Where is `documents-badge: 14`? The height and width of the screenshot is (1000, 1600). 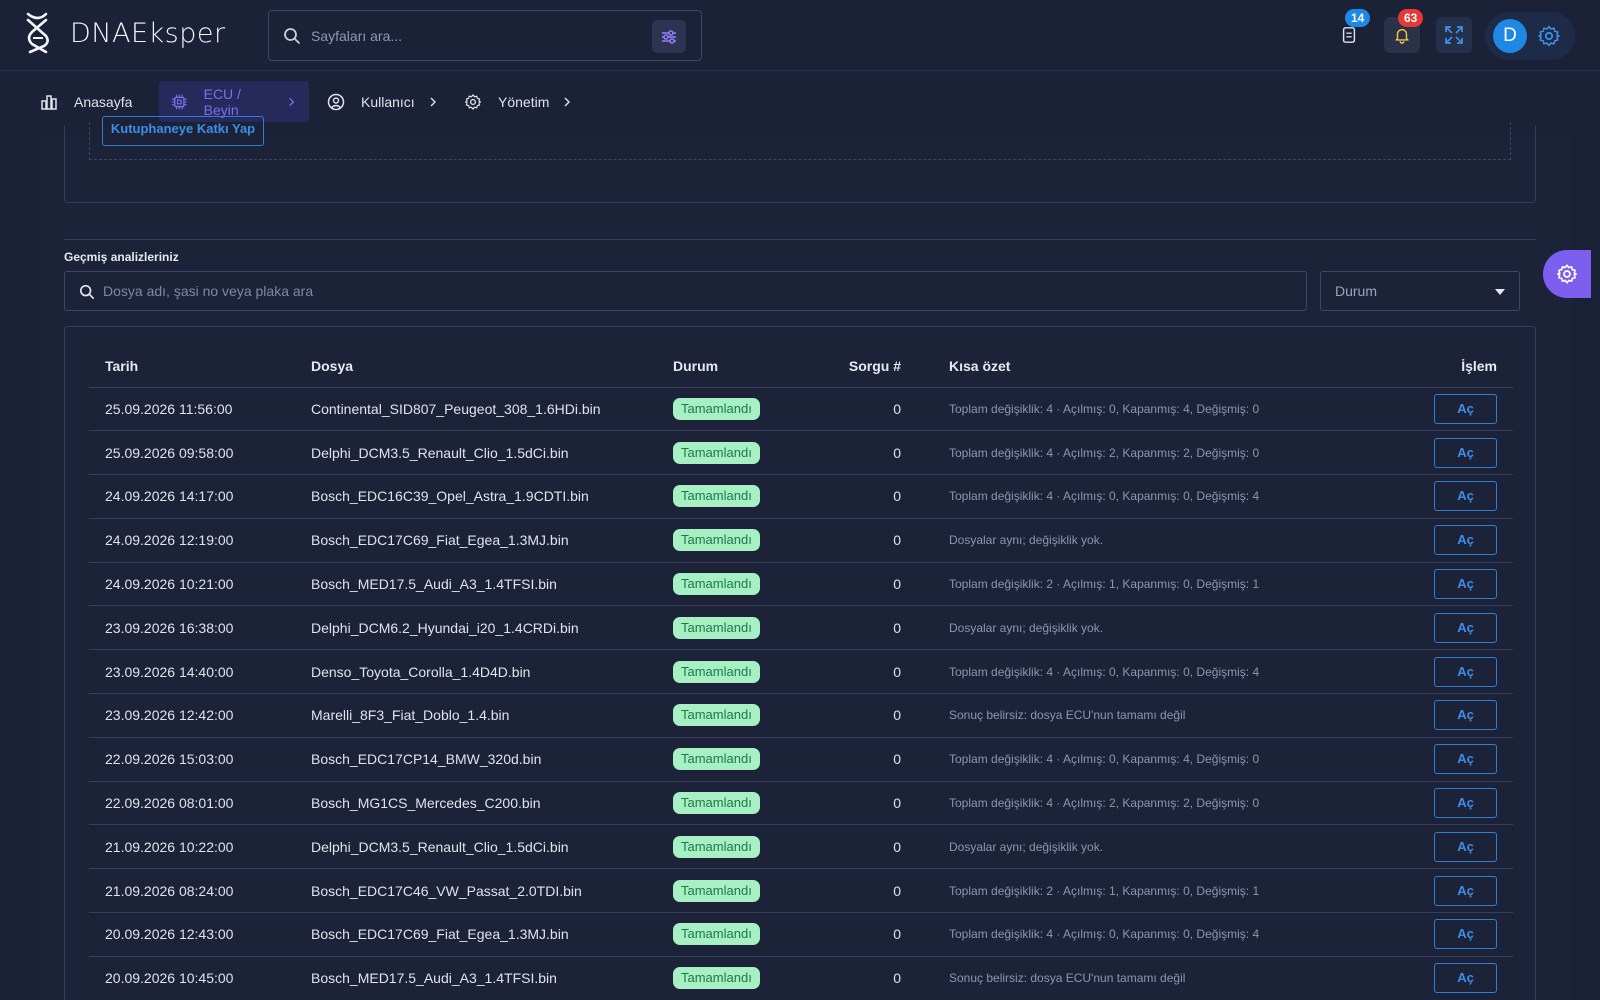
documents-badge: 14 is located at coordinates (1358, 18).